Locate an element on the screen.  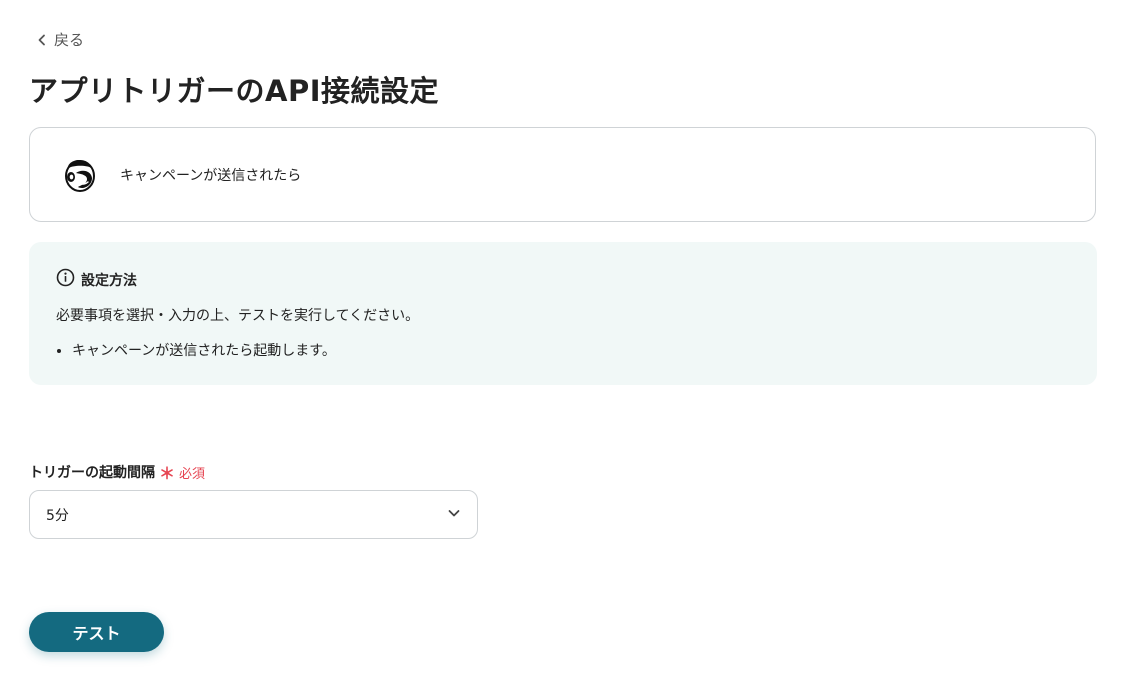
interval-field-label-row: トリガーの起動間隔 ＊ 必須 is located at coordinates (117, 472).